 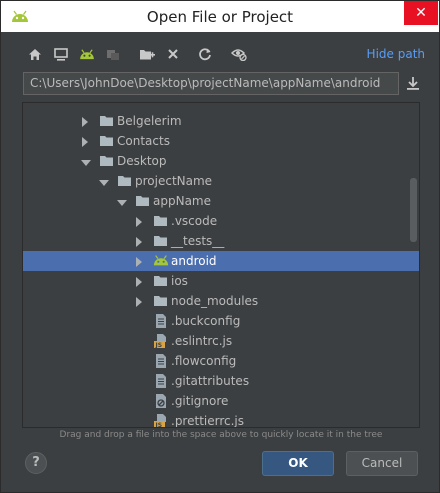 I want to click on android-icon, so click(x=161, y=261).